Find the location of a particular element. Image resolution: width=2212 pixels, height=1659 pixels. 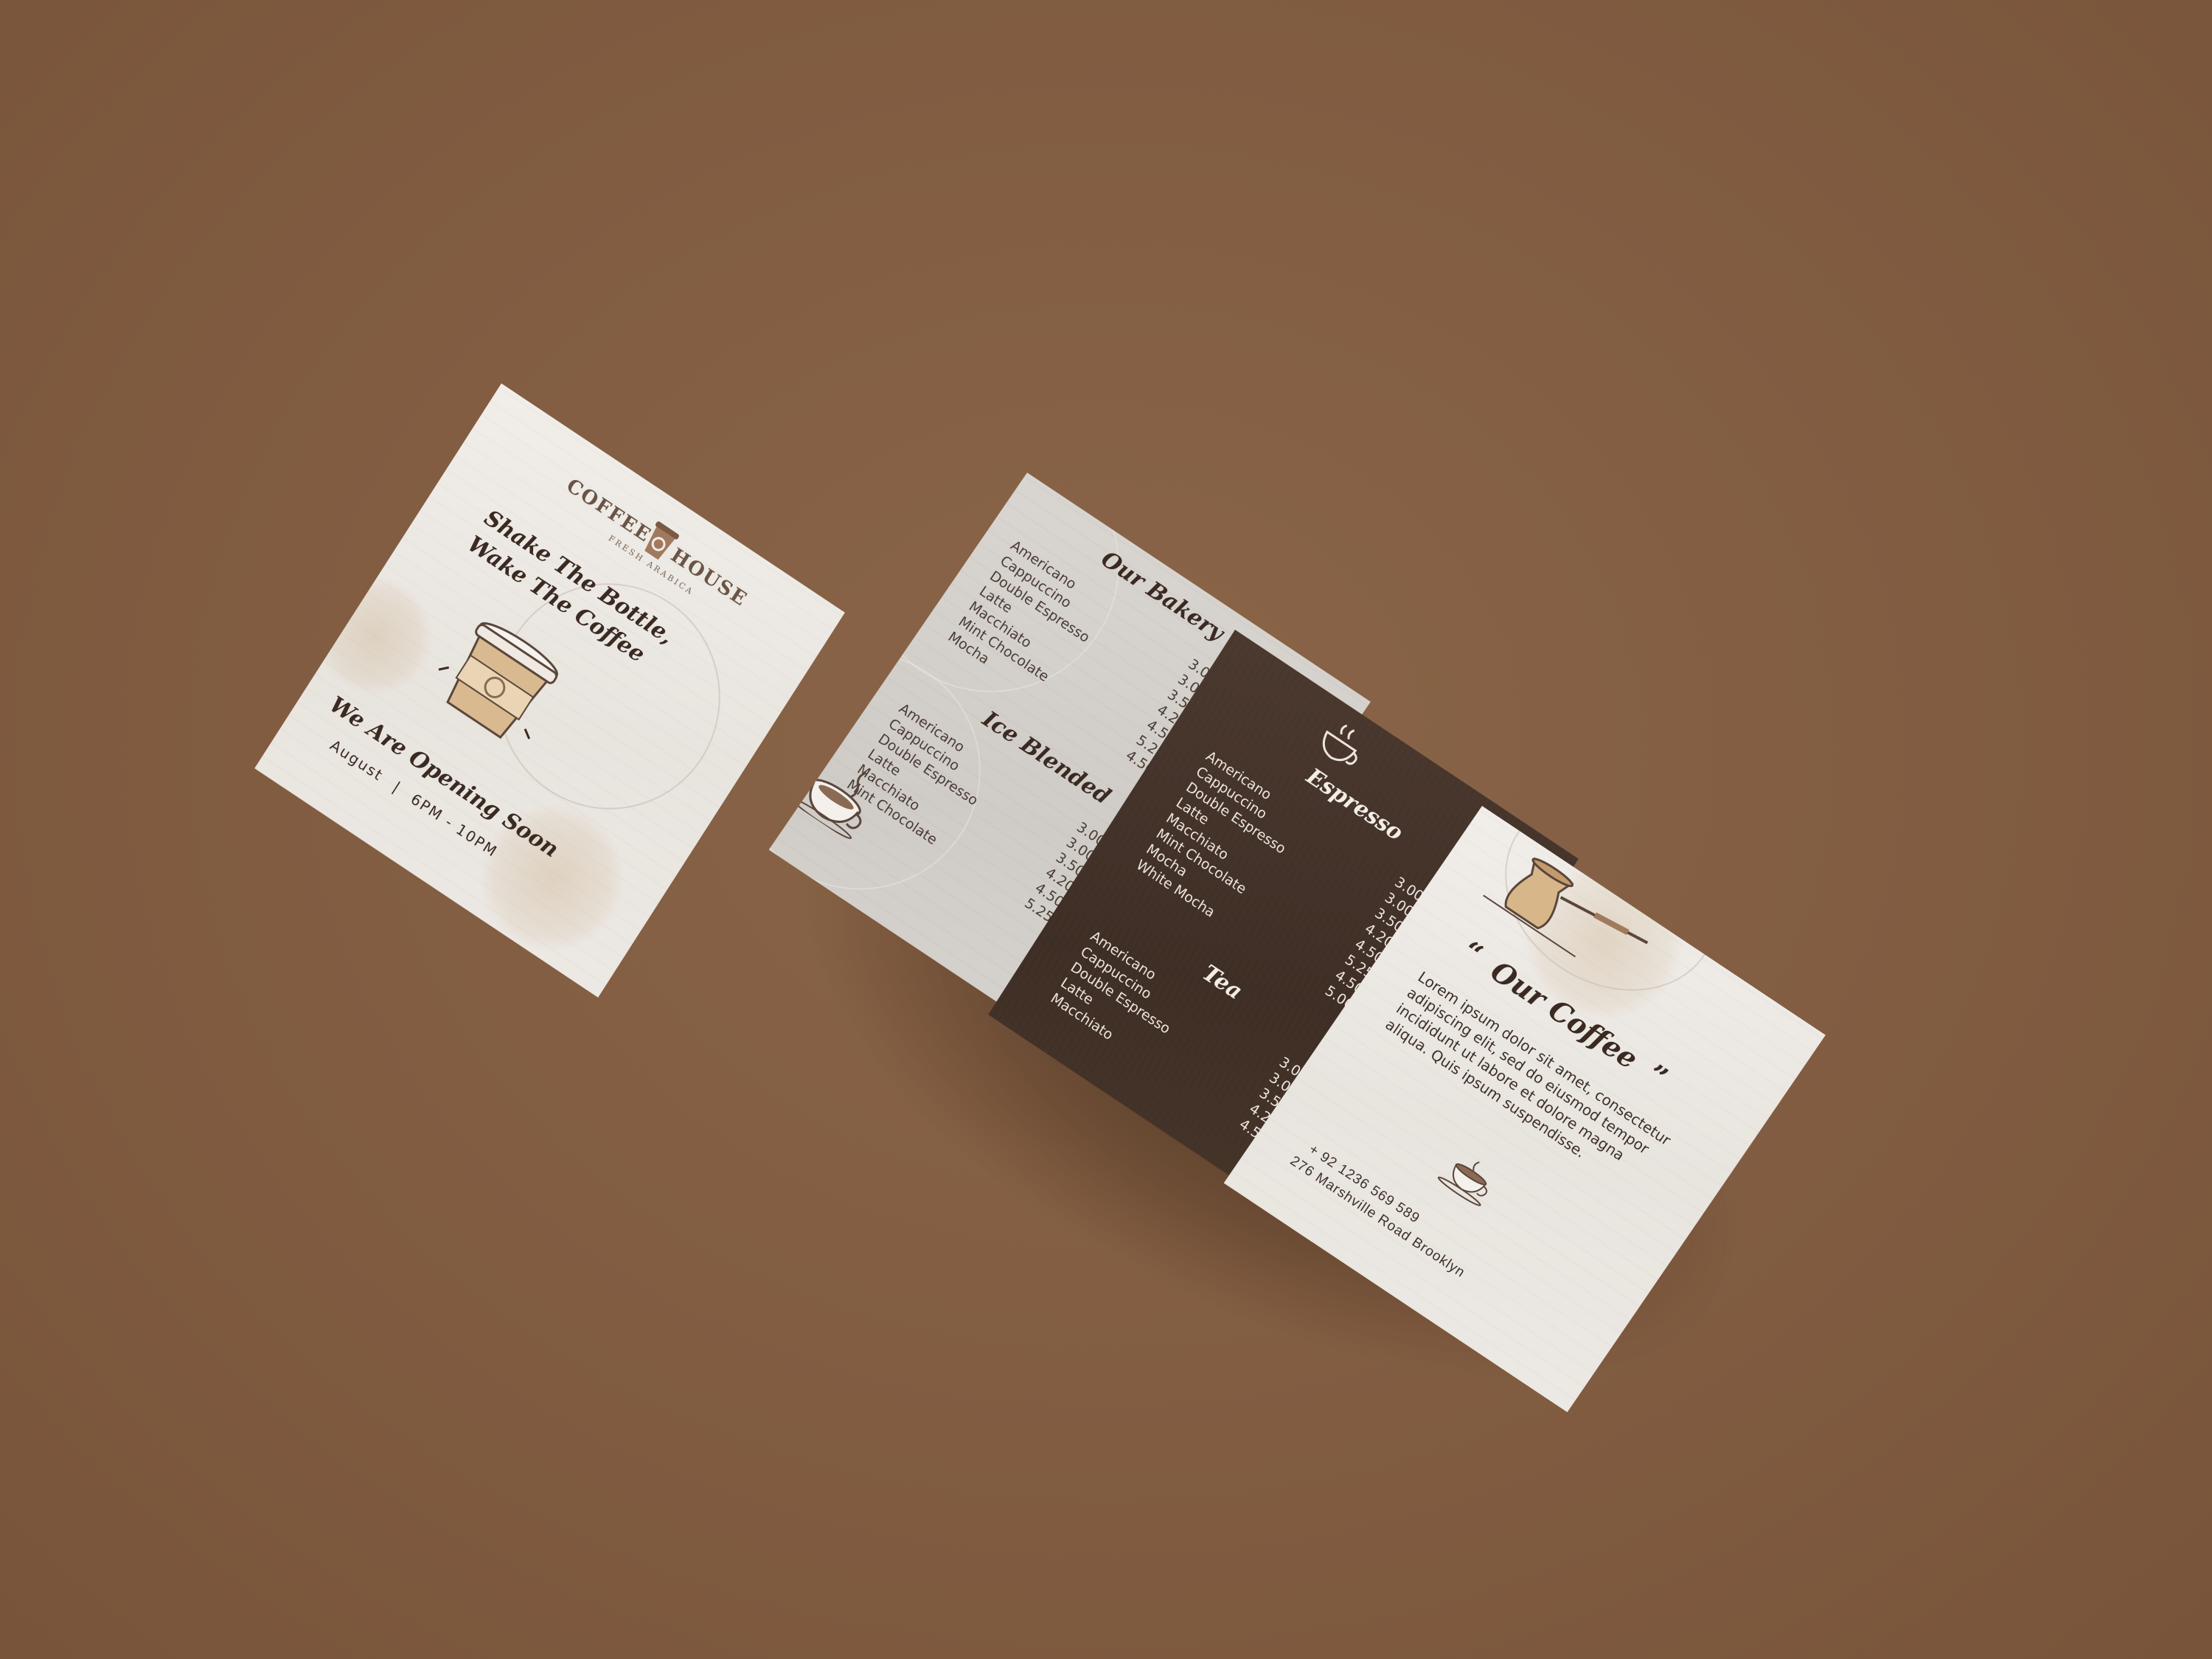

close-quote-mark: ” is located at coordinates (1657, 1076).